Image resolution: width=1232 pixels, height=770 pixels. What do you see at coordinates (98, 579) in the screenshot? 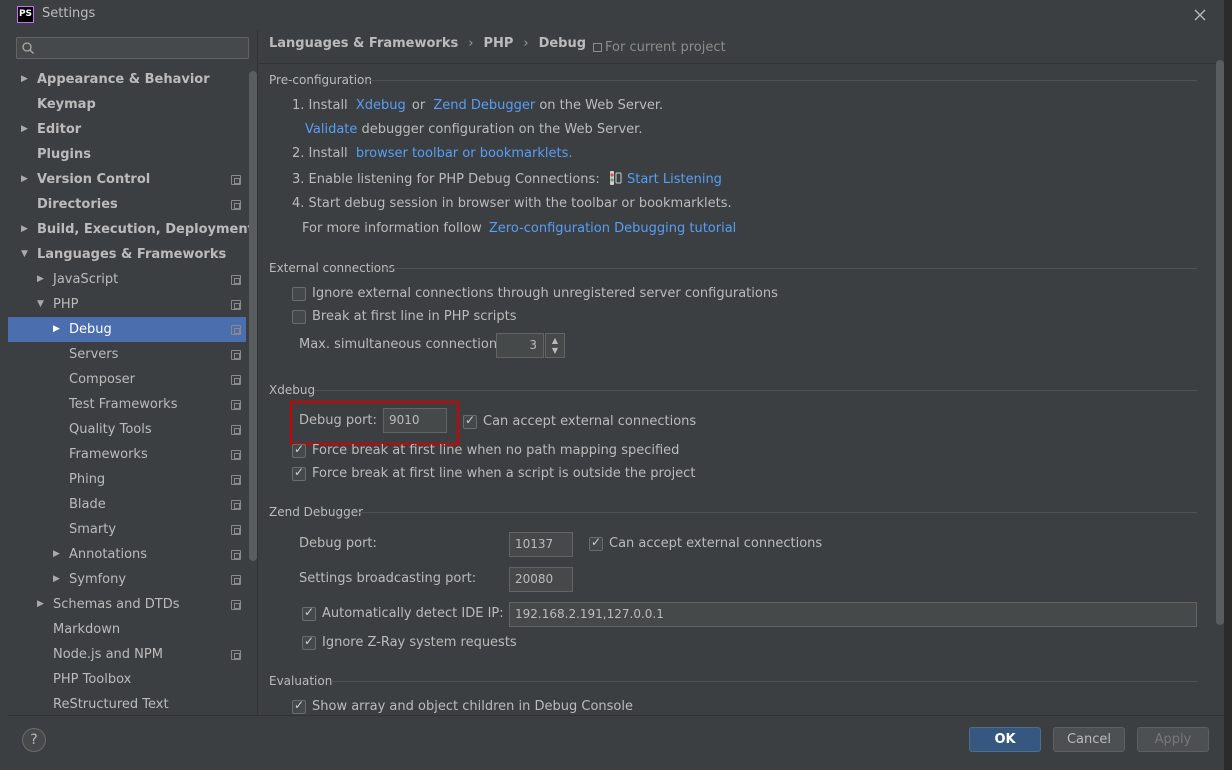
I see `sidebar-item-label: Symfony` at bounding box center [98, 579].